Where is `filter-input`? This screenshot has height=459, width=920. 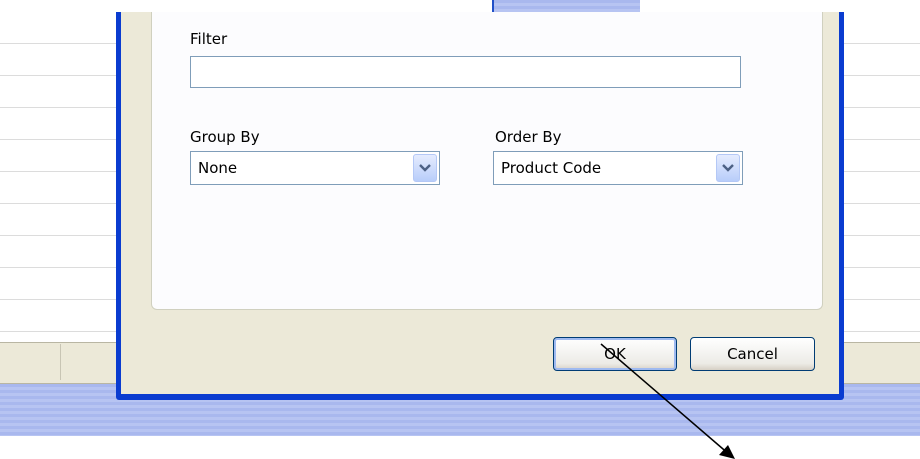 filter-input is located at coordinates (465, 72).